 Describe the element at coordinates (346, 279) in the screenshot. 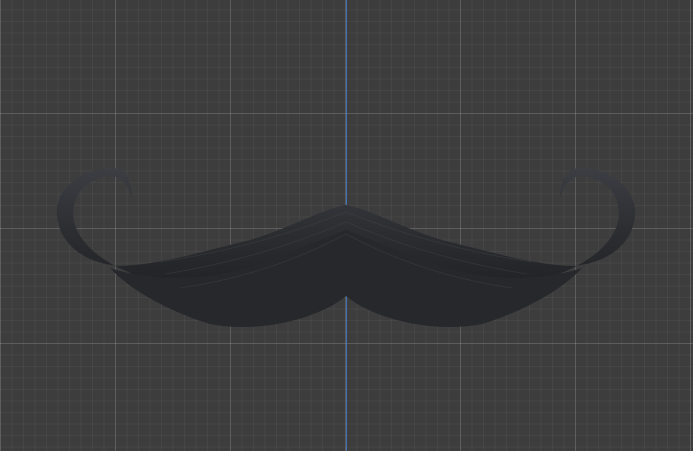

I see `mustache-body-lower` at that location.